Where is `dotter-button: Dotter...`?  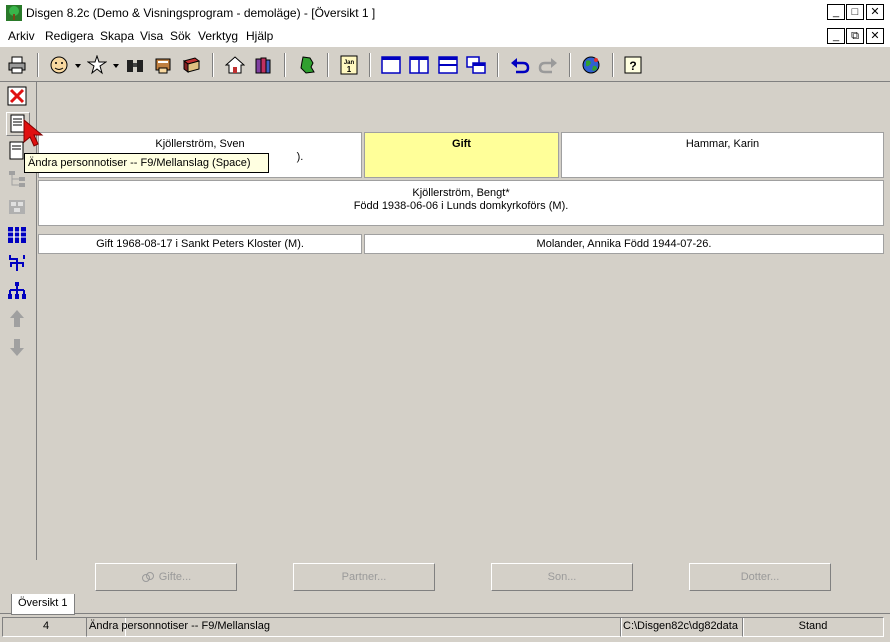 dotter-button: Dotter... is located at coordinates (760, 577).